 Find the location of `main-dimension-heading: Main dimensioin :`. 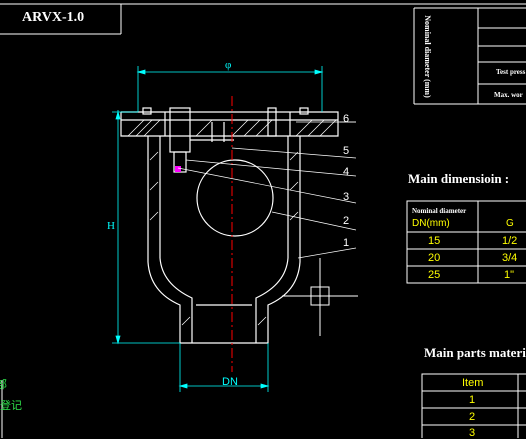

main-dimension-heading: Main dimensioin : is located at coordinates (459, 178).